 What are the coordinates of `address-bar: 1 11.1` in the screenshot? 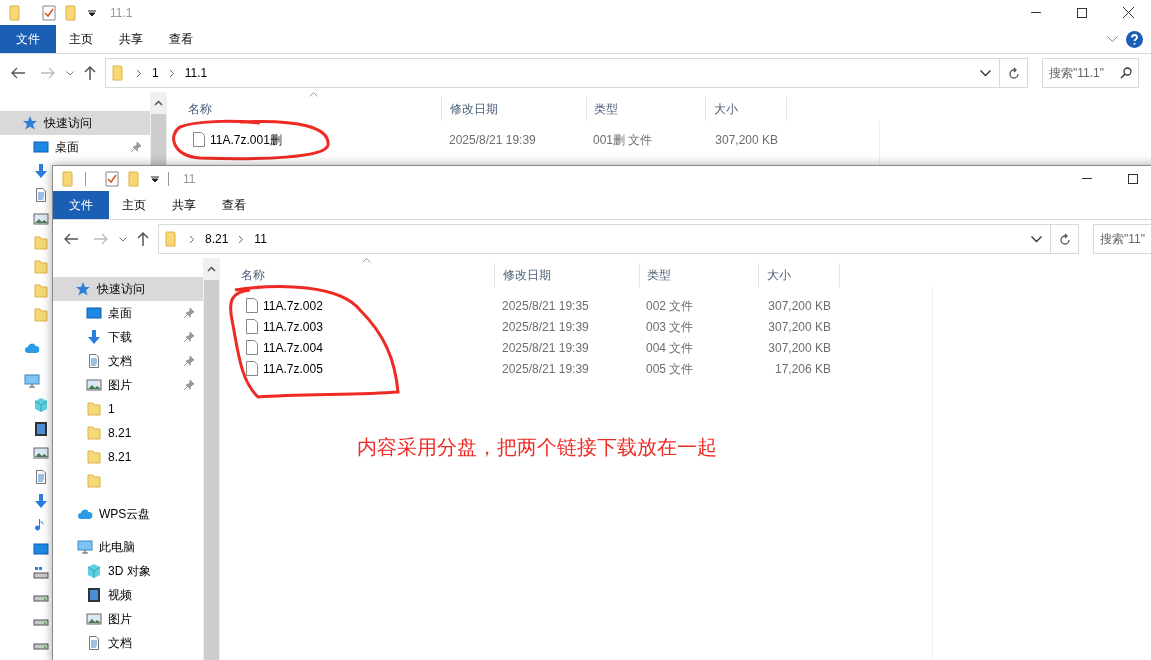 It's located at (552, 73).